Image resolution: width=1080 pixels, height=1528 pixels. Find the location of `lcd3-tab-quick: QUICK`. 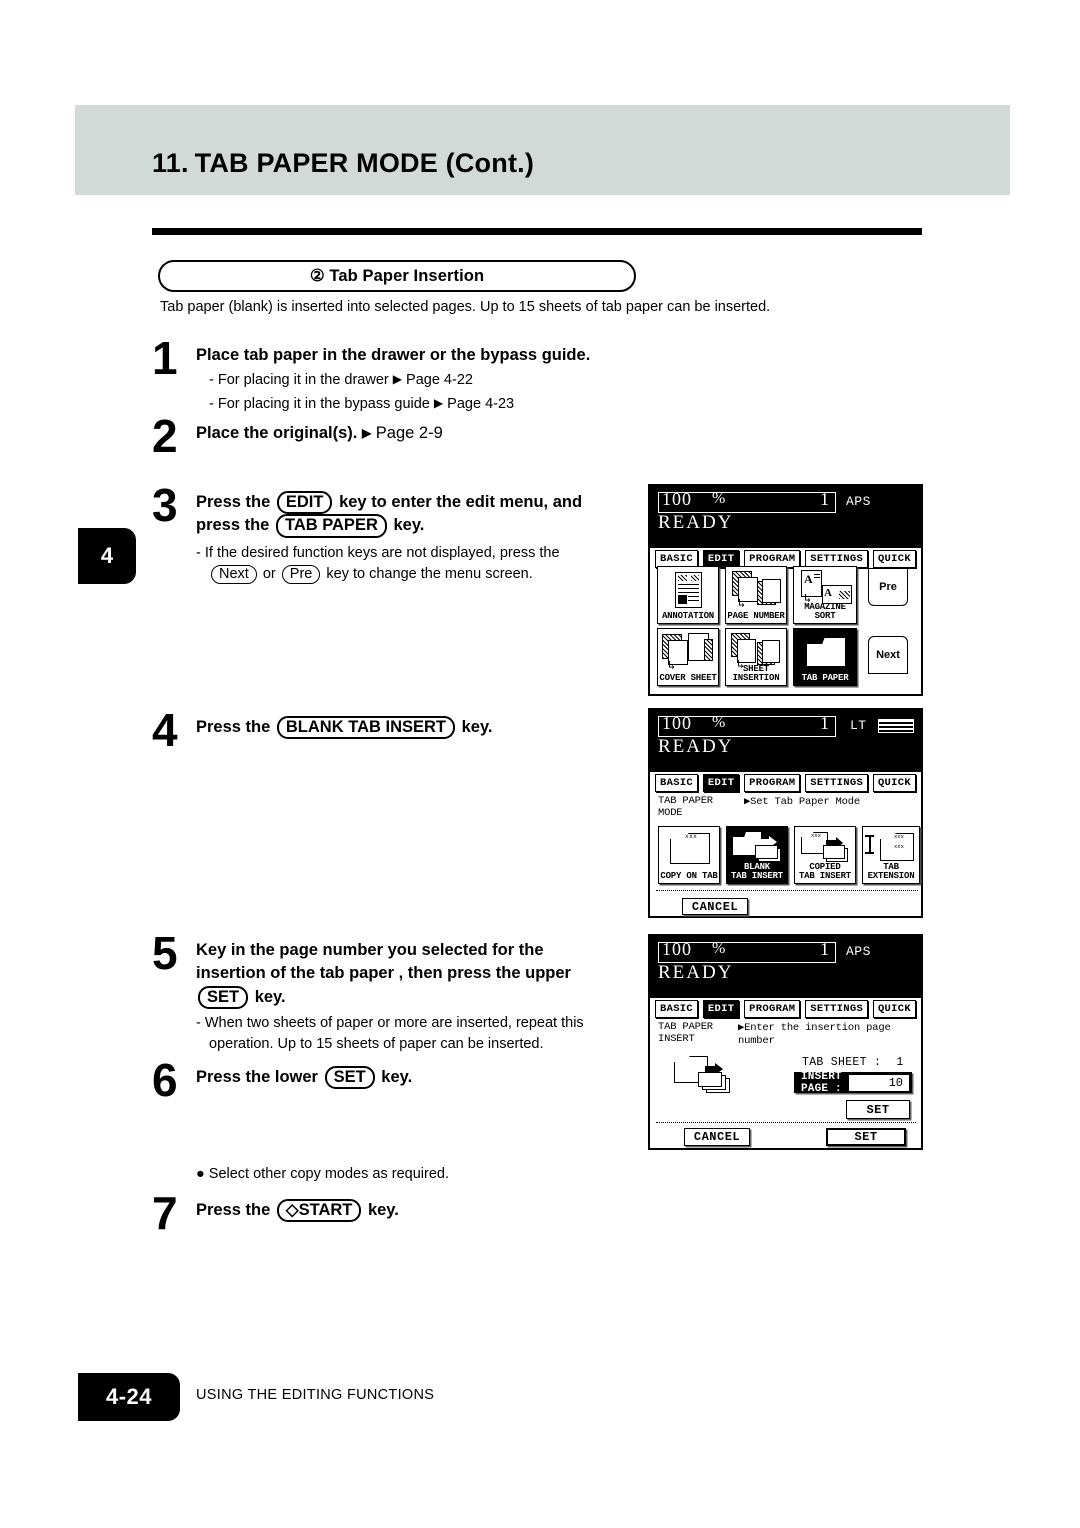

lcd3-tab-quick: QUICK is located at coordinates (894, 1009).